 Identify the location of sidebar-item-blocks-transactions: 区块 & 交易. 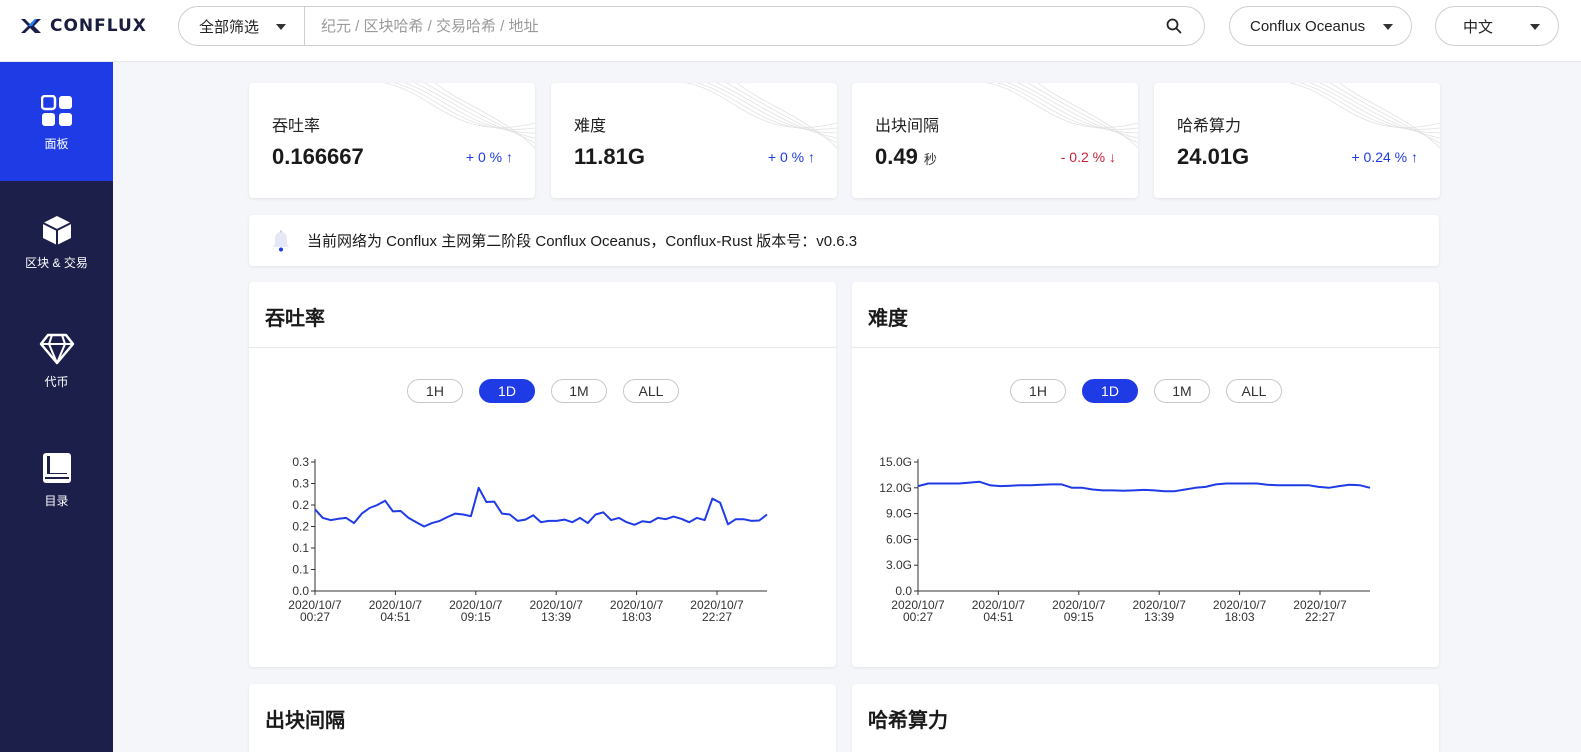
(56, 240).